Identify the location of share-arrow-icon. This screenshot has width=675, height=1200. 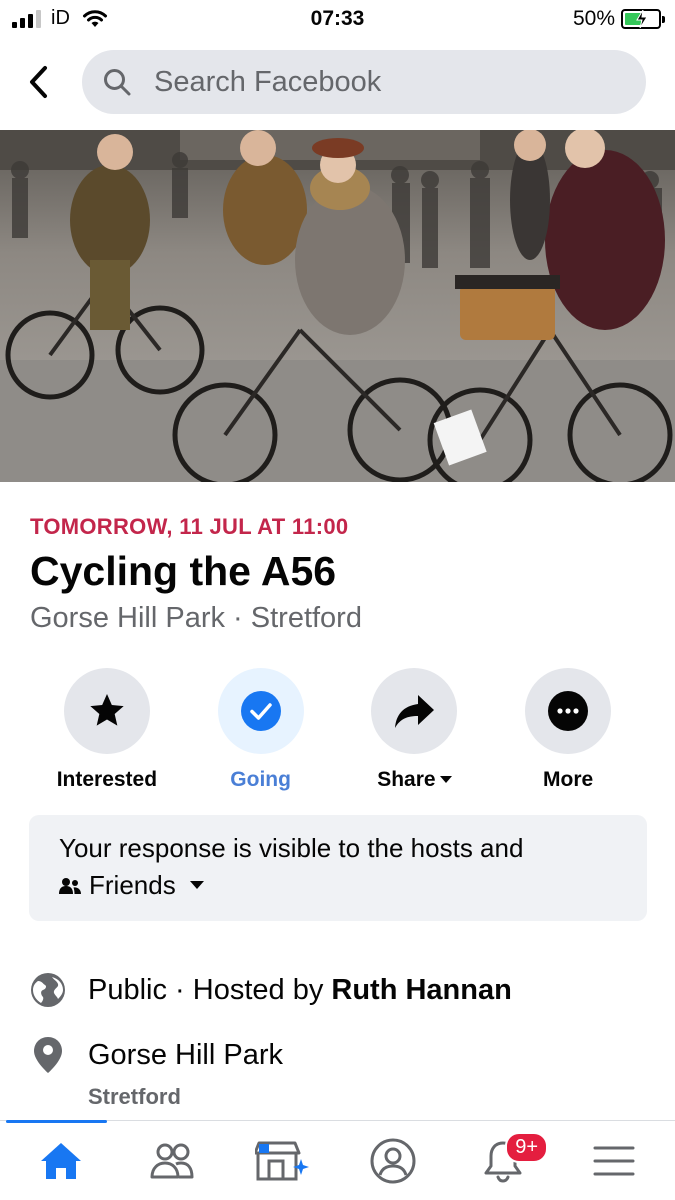
(415, 711).